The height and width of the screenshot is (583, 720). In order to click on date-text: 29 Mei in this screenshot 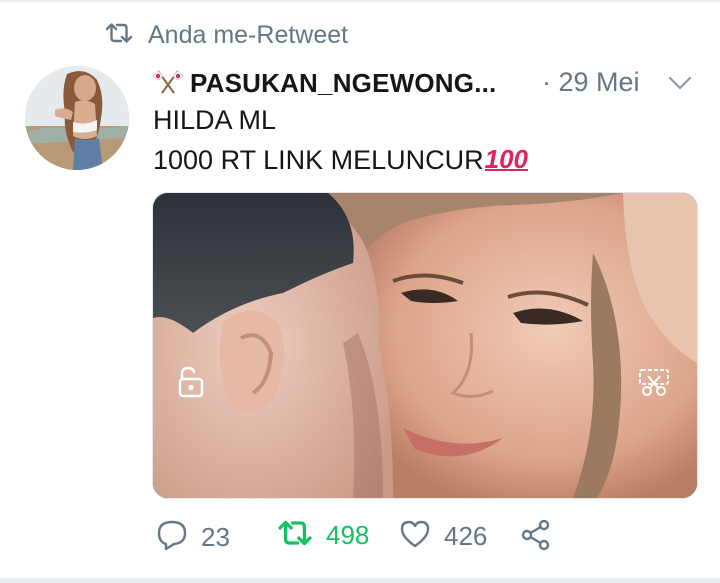, I will do `click(599, 82)`.